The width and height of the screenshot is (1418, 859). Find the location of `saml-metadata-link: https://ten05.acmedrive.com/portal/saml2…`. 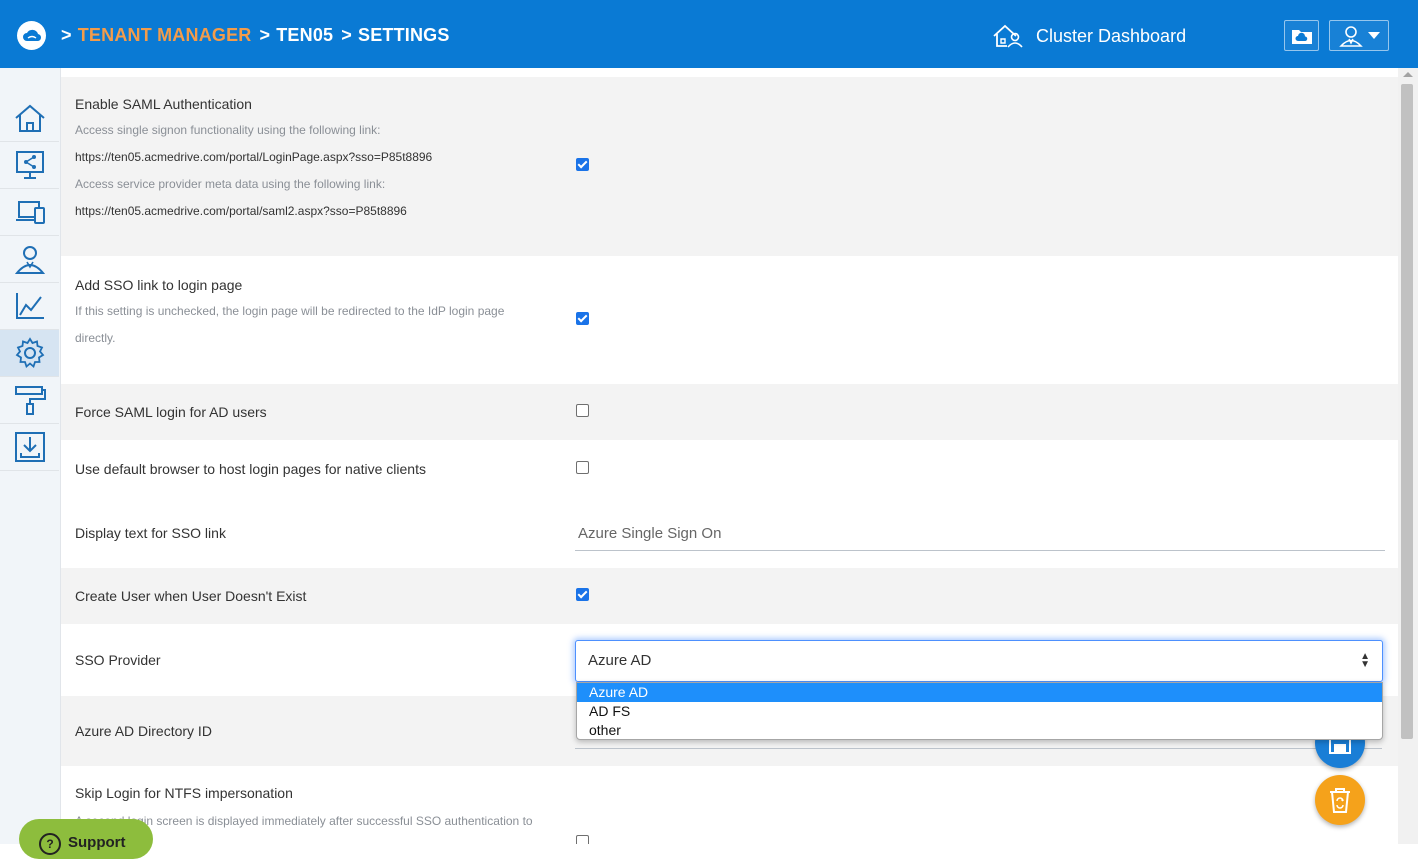

saml-metadata-link: https://ten05.acmedrive.com/portal/saml2… is located at coordinates (310, 211).